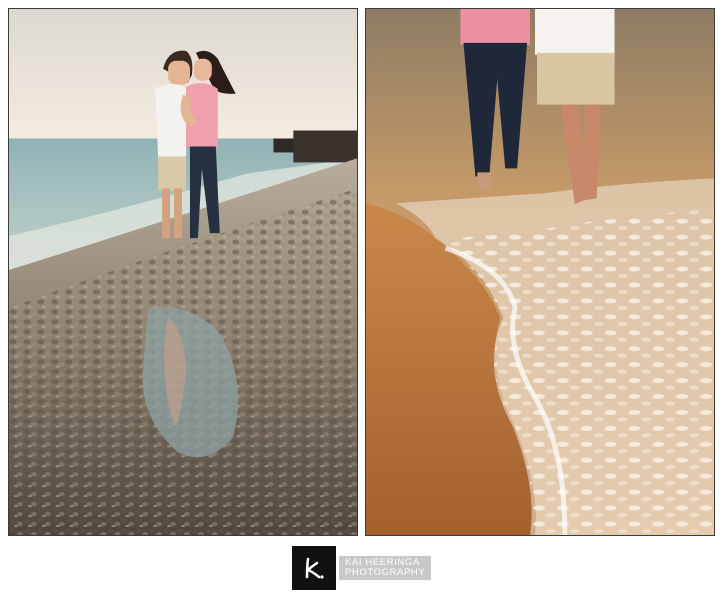  I want to click on logo-k-mark-icon, so click(314, 568).